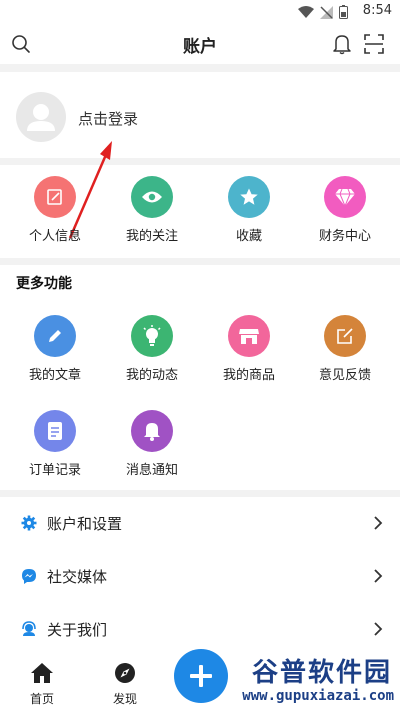 This screenshot has height=711, width=400. I want to click on more-item-label: 订单记录, so click(54, 470).